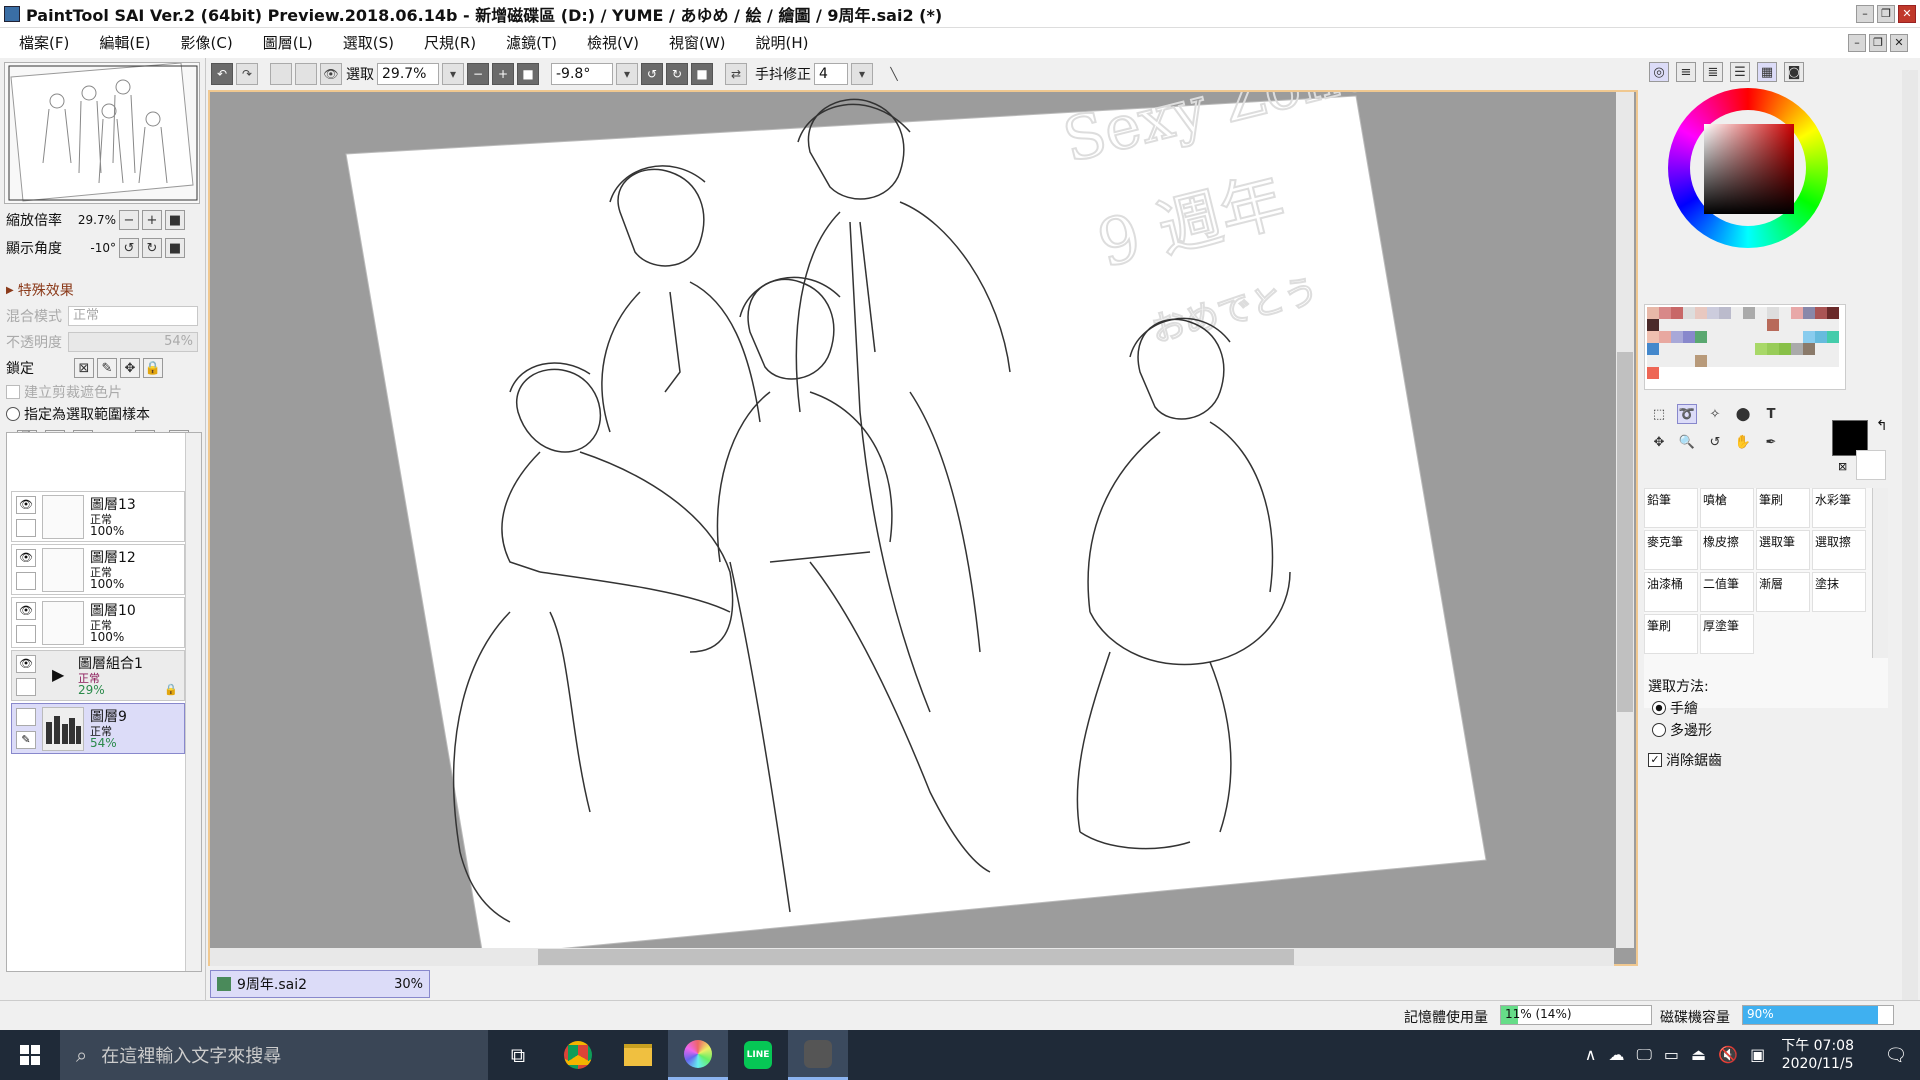 This screenshot has height=1080, width=1920. Describe the element at coordinates (677, 74) in the screenshot. I see `rotate-right-button: ↻` at that location.